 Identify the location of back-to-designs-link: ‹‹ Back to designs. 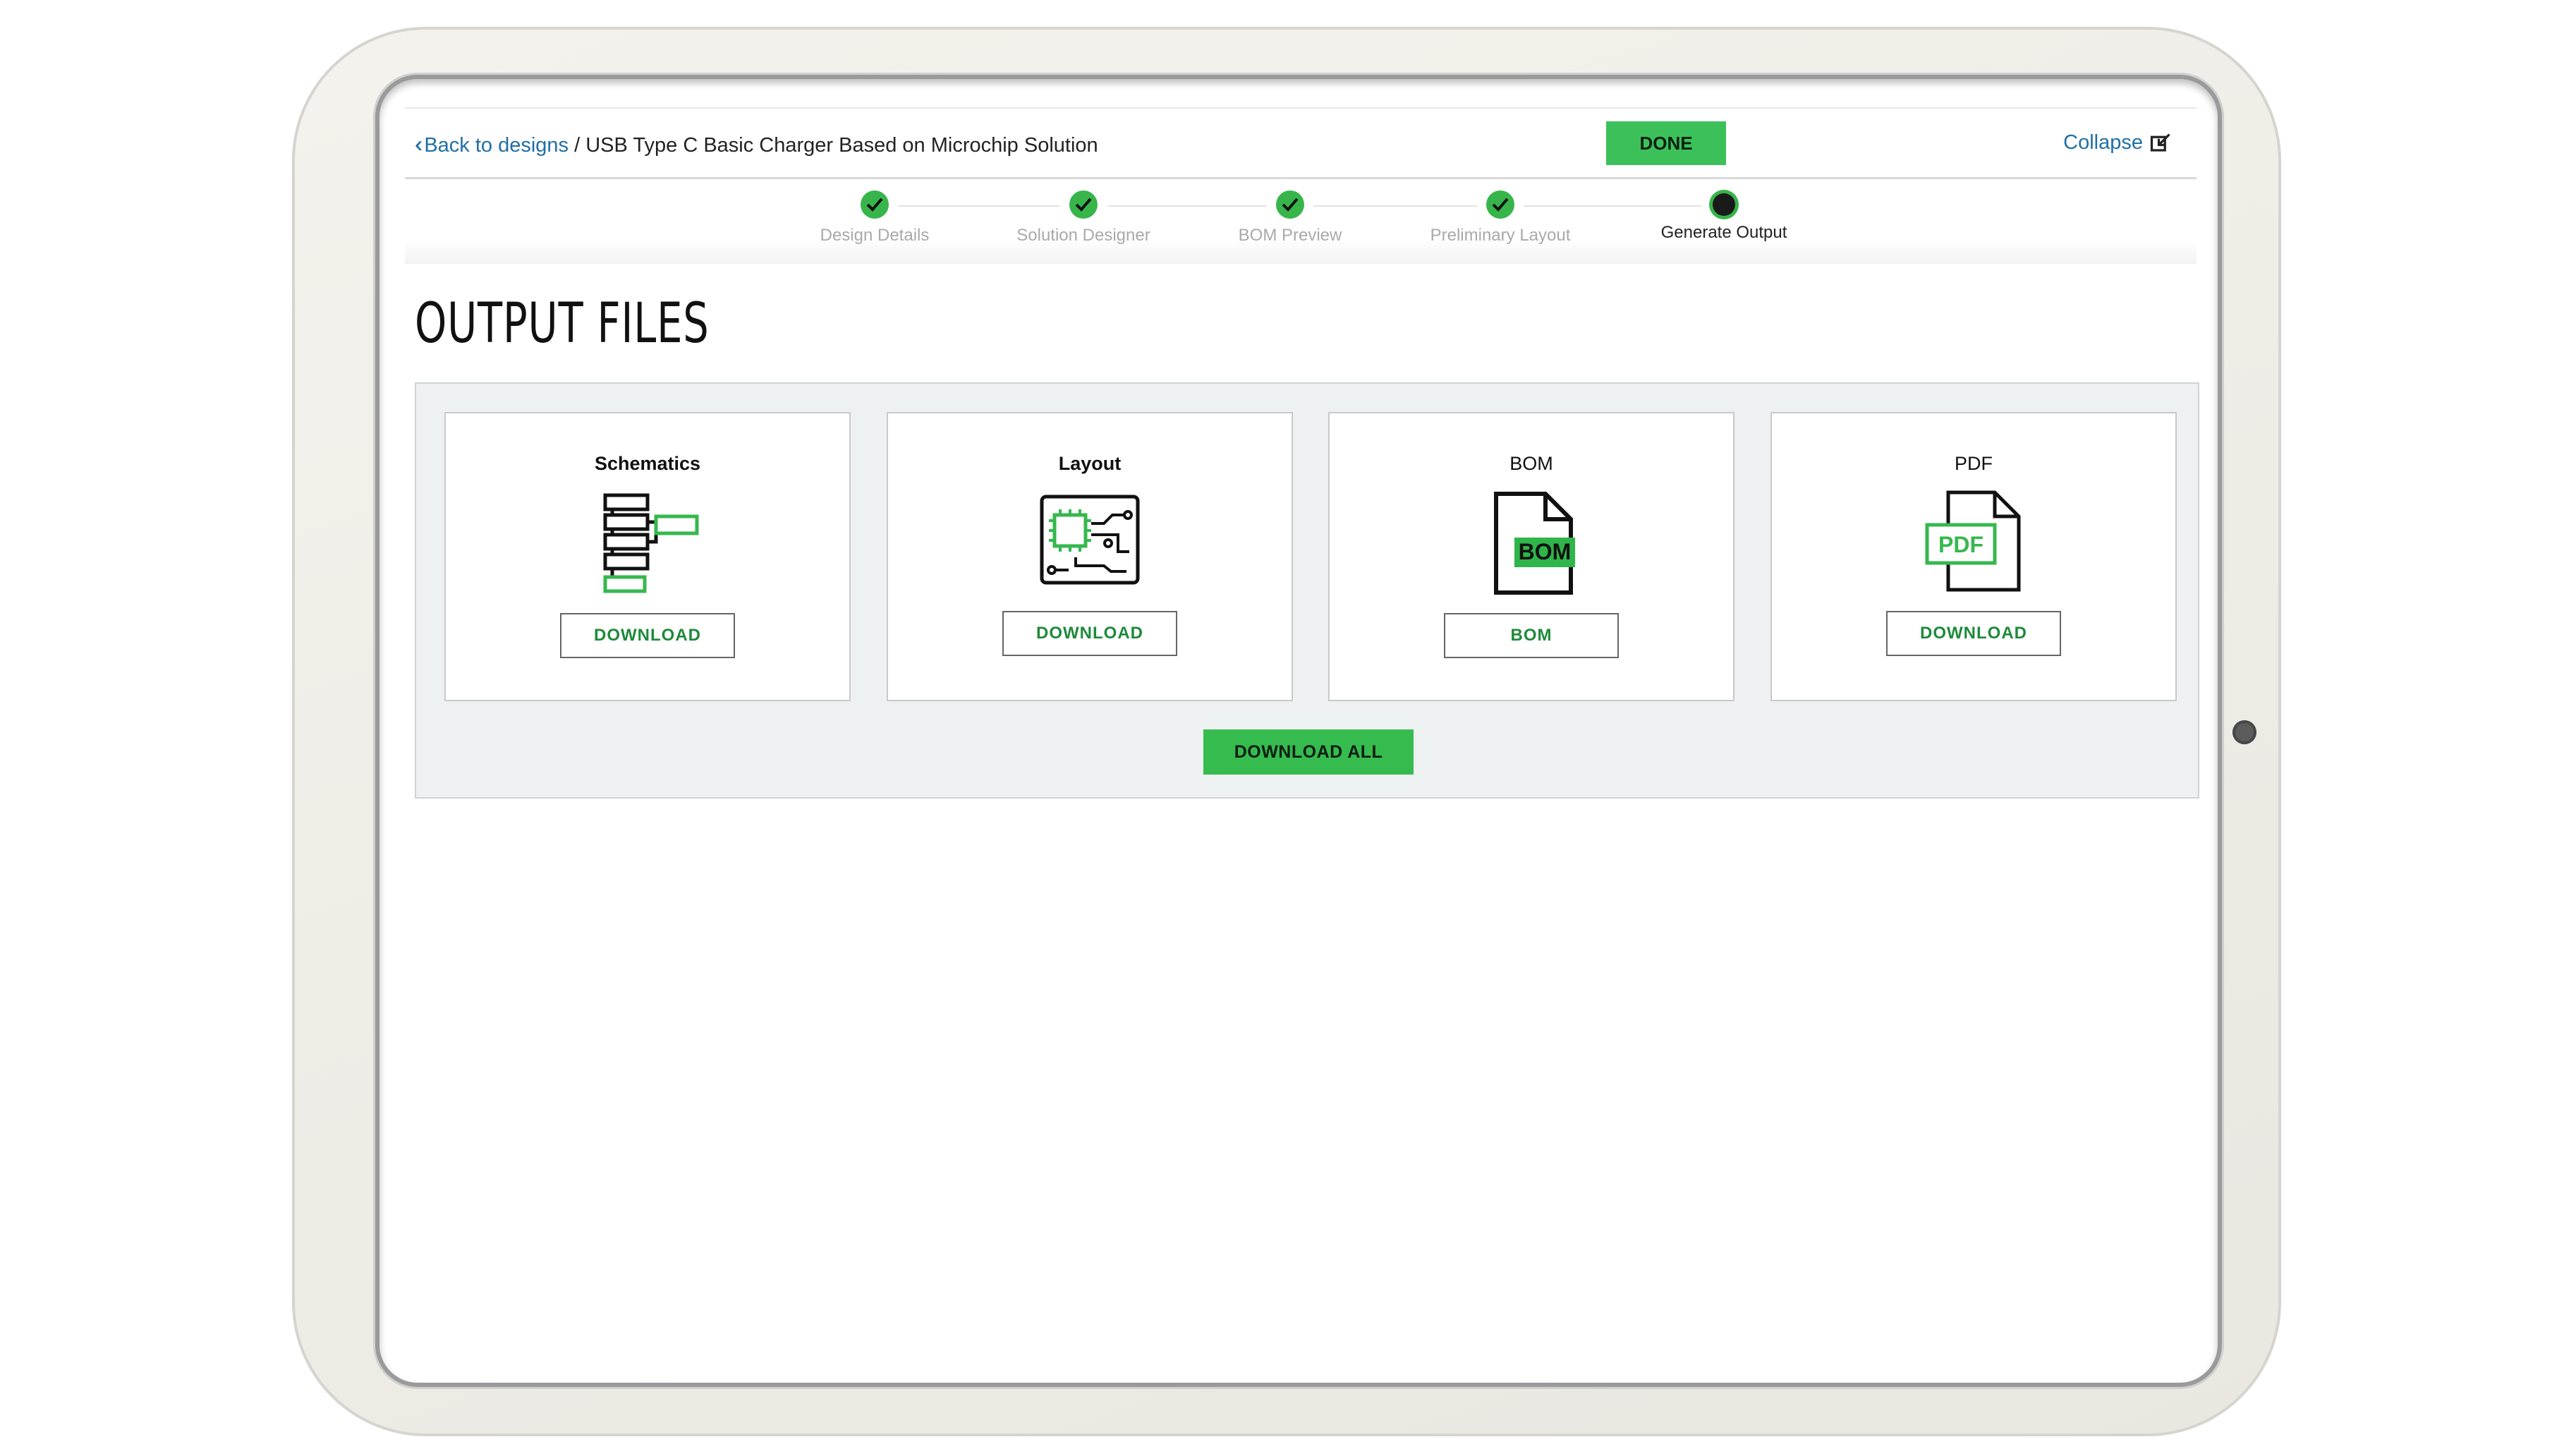
(492, 144).